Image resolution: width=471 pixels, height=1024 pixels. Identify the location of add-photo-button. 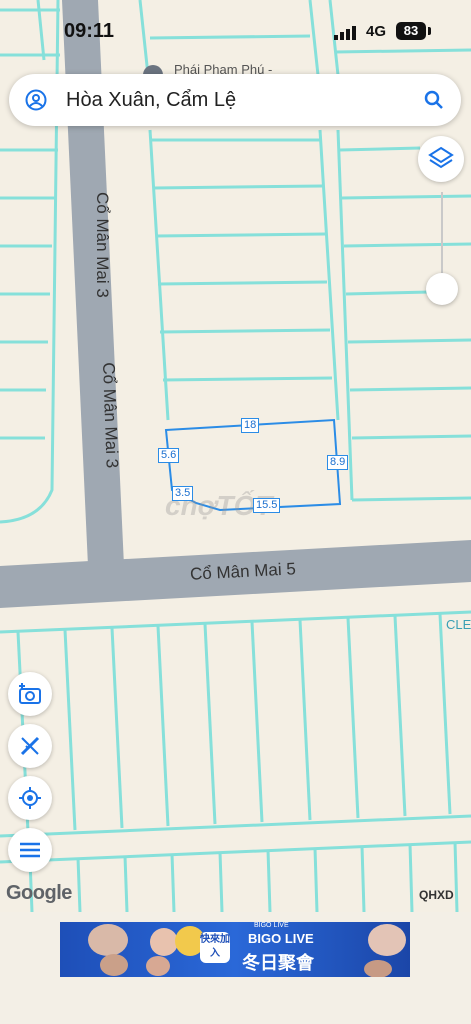
(30, 694).